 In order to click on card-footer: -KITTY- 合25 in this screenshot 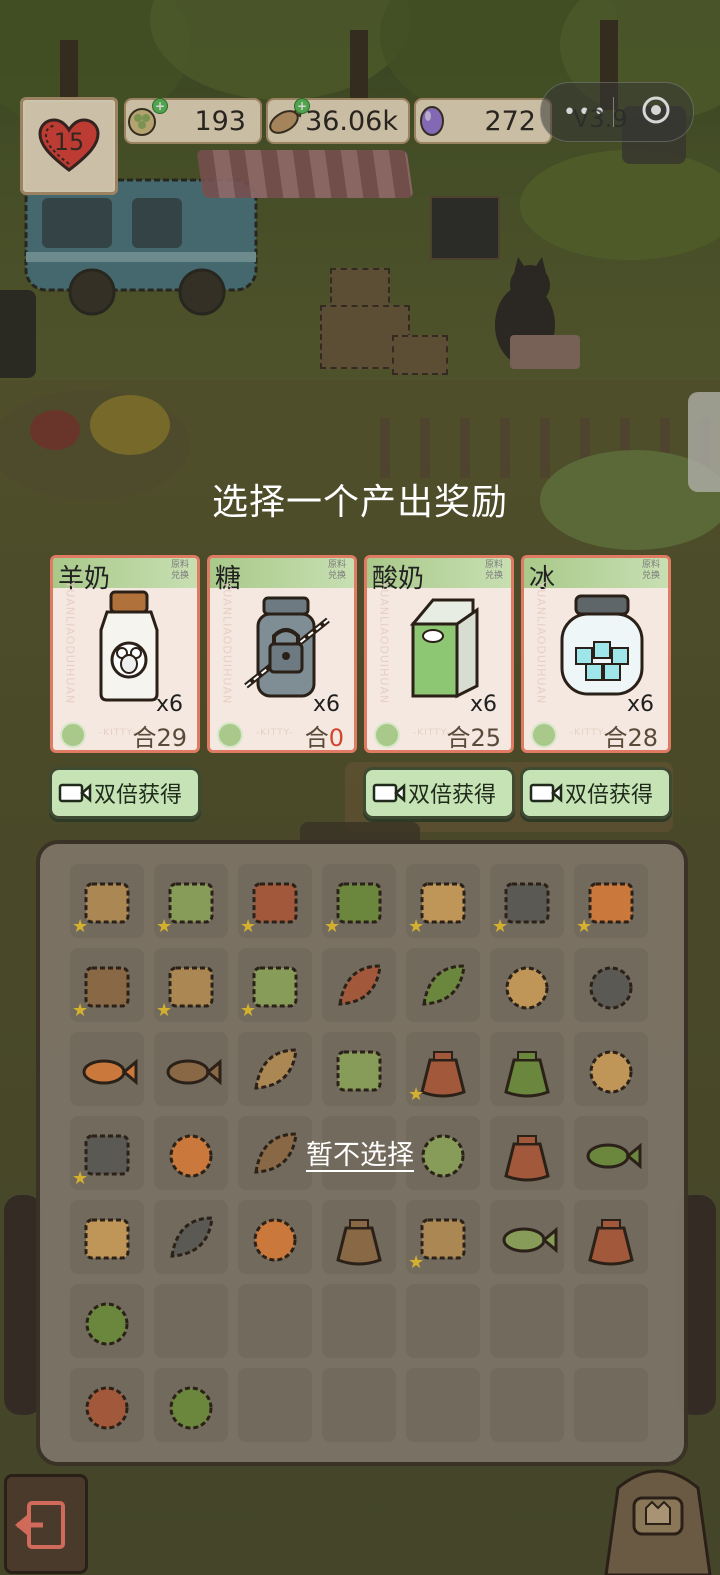, I will do `click(439, 733)`.